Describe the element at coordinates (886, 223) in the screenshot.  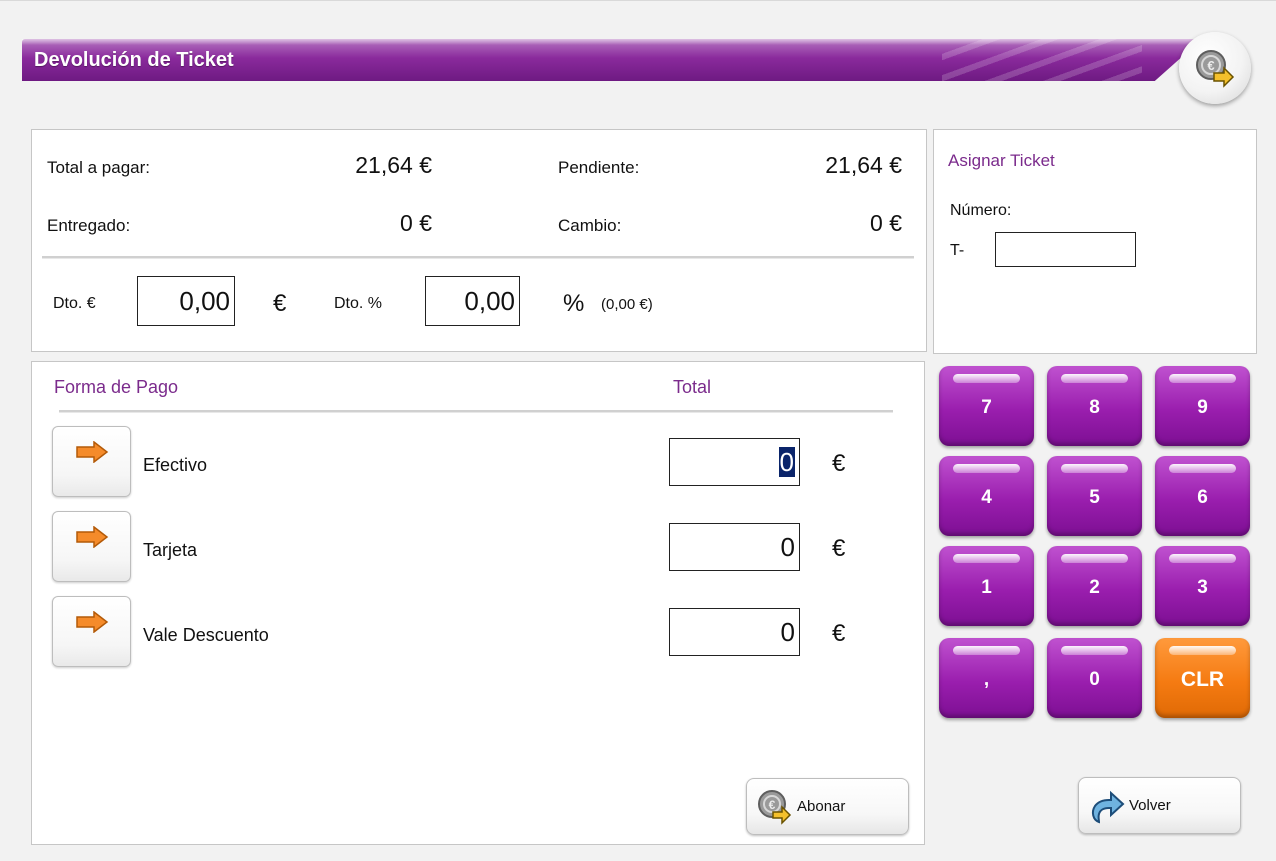
I see `change-value: 0 €` at that location.